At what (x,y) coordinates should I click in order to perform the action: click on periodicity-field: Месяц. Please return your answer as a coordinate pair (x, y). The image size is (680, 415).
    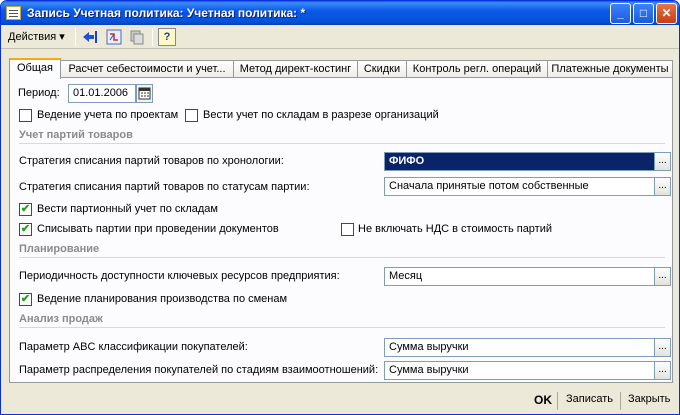
    Looking at the image, I should click on (519, 276).